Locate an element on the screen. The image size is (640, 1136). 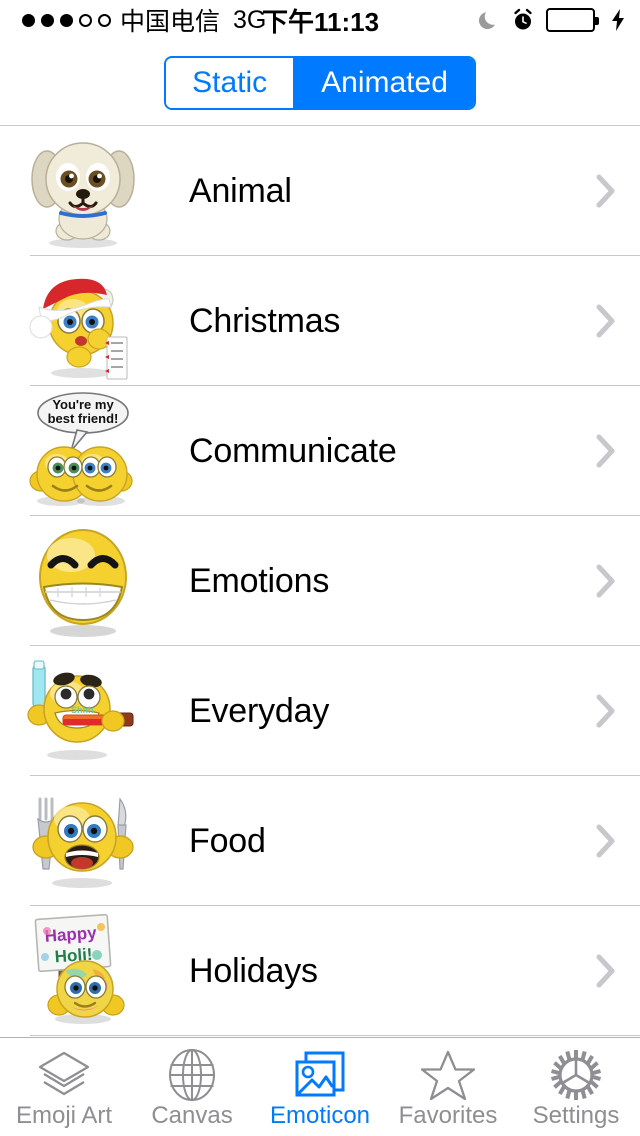
status-bar: 中国电信 3G 下午11:13 is located at coordinates (320, 20).